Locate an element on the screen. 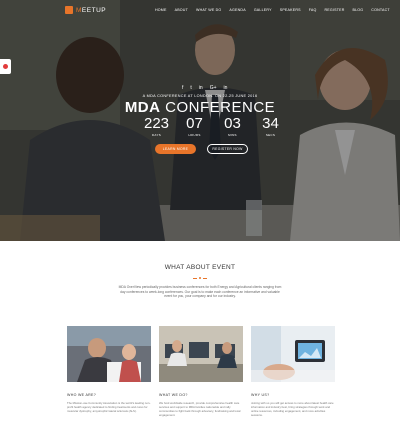 The image size is (400, 444). countdown-label: MINS is located at coordinates (232, 135).